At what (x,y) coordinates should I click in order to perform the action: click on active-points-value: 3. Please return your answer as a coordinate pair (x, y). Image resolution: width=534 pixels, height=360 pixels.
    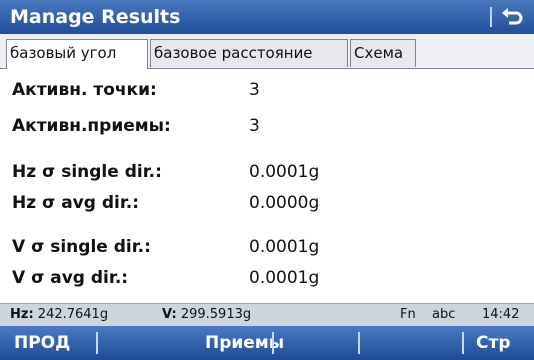
    Looking at the image, I should click on (254, 90).